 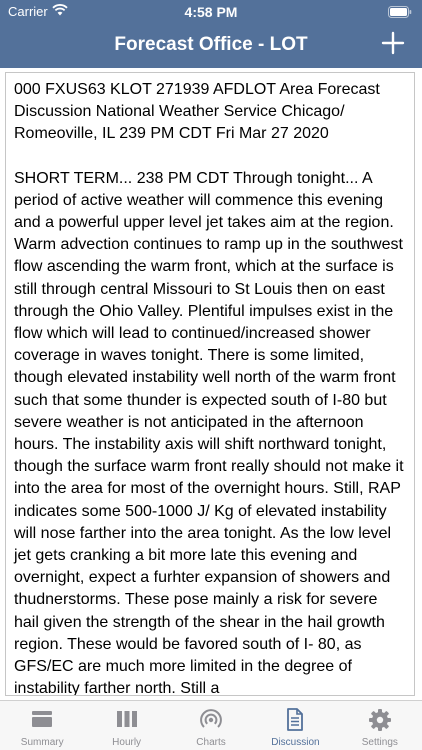 I want to click on gear-icon, so click(x=379, y=720).